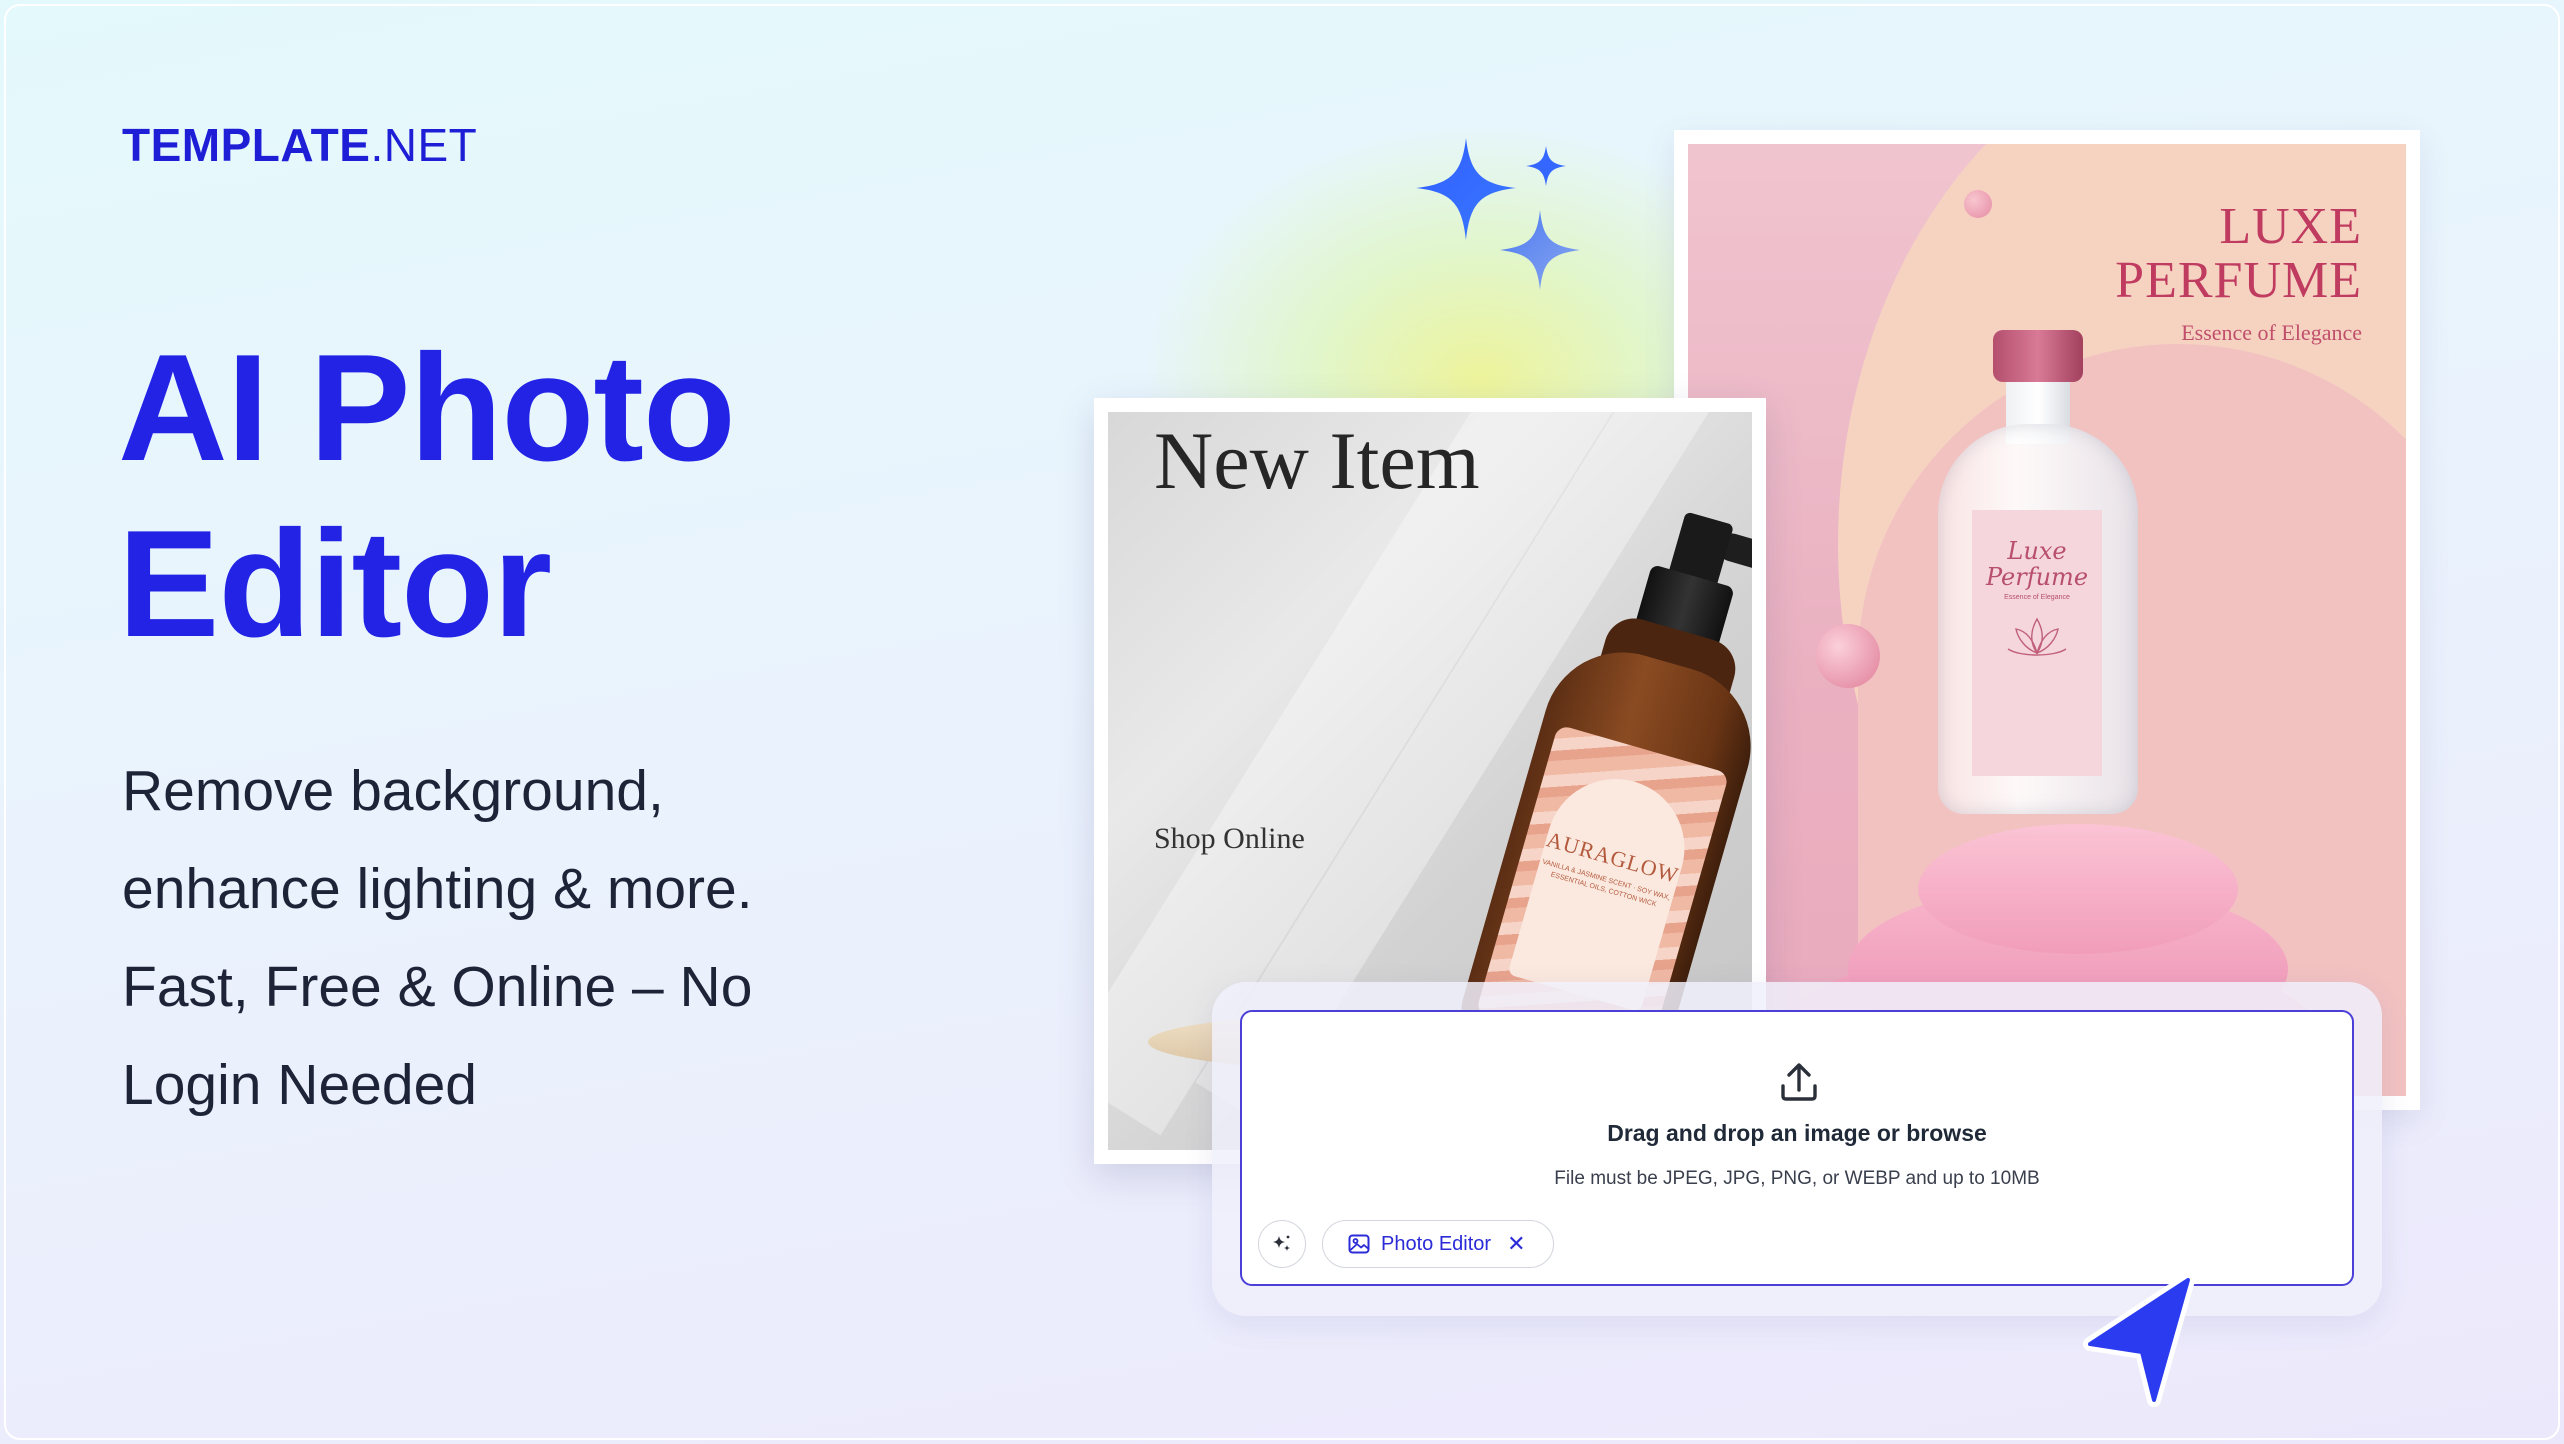  I want to click on page-title: AI Photo Editor, so click(528, 496).